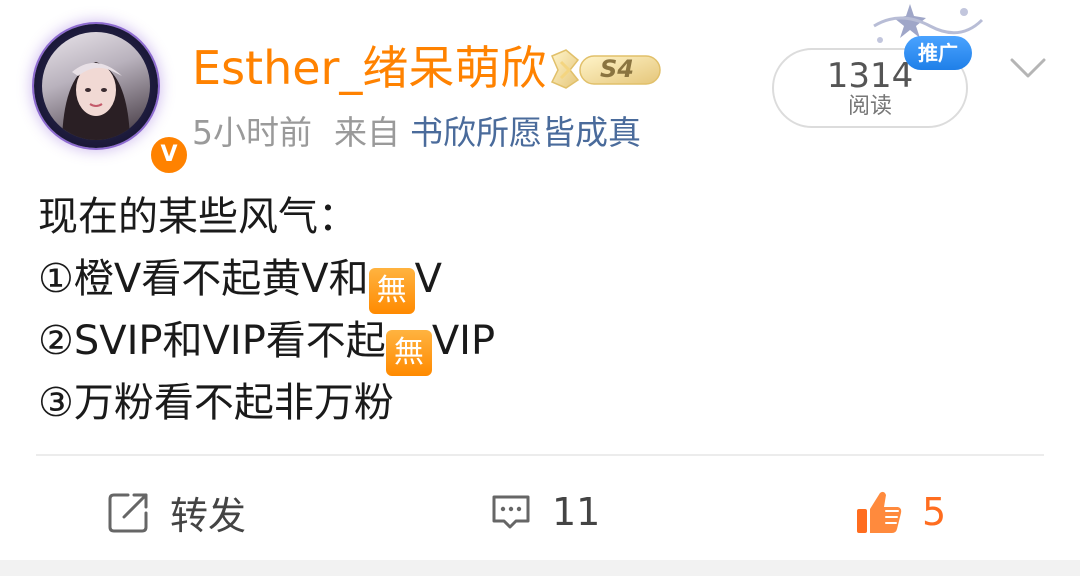  I want to click on source-app-link: 书欣所愿皆成真, so click(525, 132).